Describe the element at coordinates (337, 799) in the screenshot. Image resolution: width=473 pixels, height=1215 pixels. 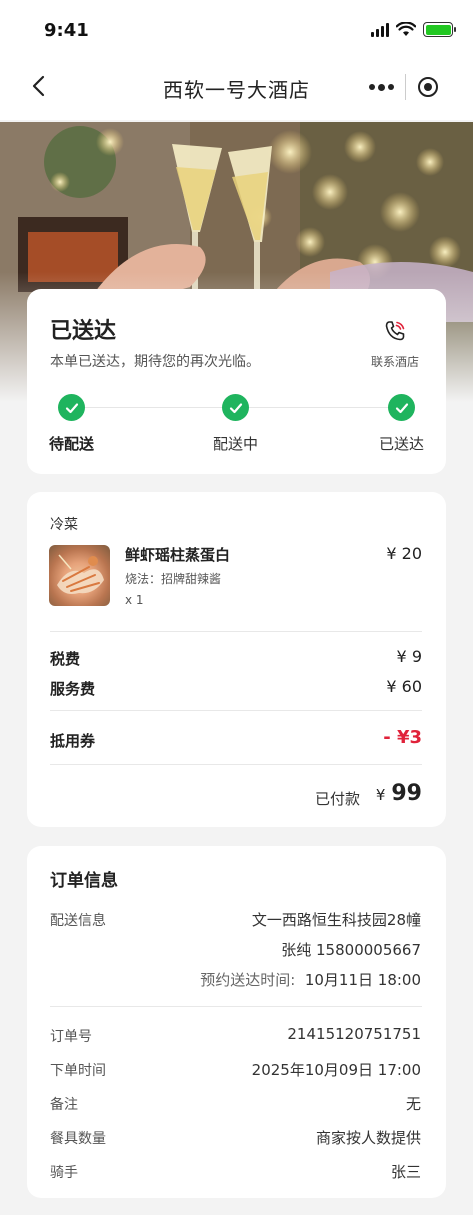
I see `paid-label: 已付款` at that location.